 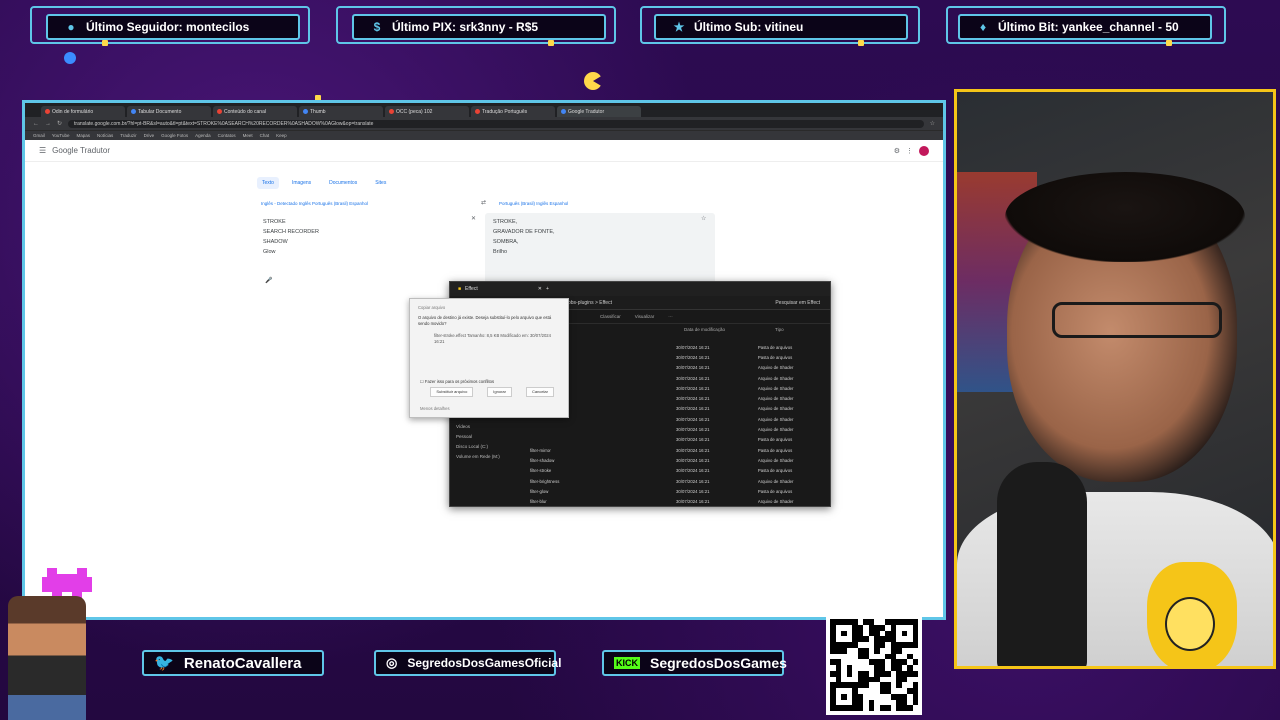 I want to click on browser-tab: Thumb, so click(x=341, y=111).